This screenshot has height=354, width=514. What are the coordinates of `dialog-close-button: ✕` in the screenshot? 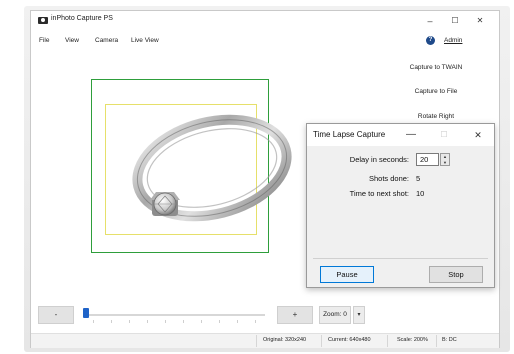 It's located at (478, 135).